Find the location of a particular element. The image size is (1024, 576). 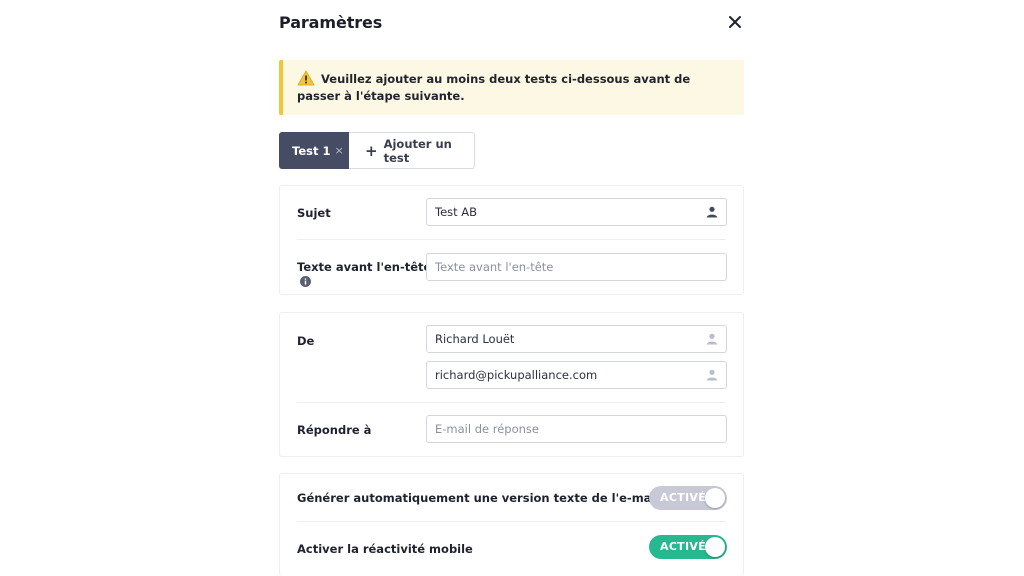

mobile-toggle-label: ACTIVÉ is located at coordinates (683, 546).